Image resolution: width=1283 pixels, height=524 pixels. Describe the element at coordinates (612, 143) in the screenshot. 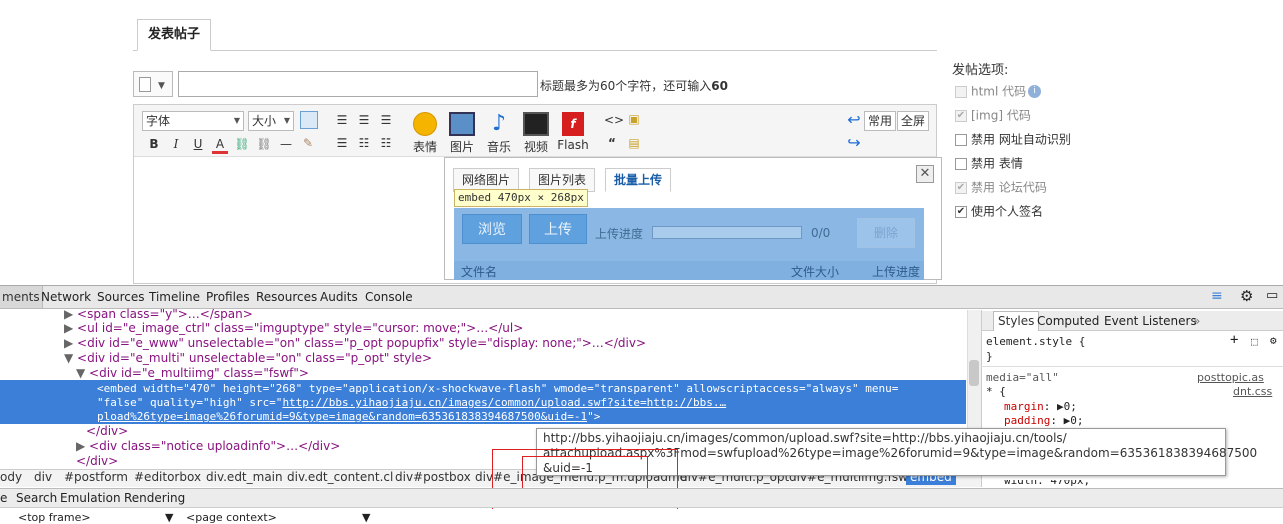

I see `quote-icon: “` at that location.